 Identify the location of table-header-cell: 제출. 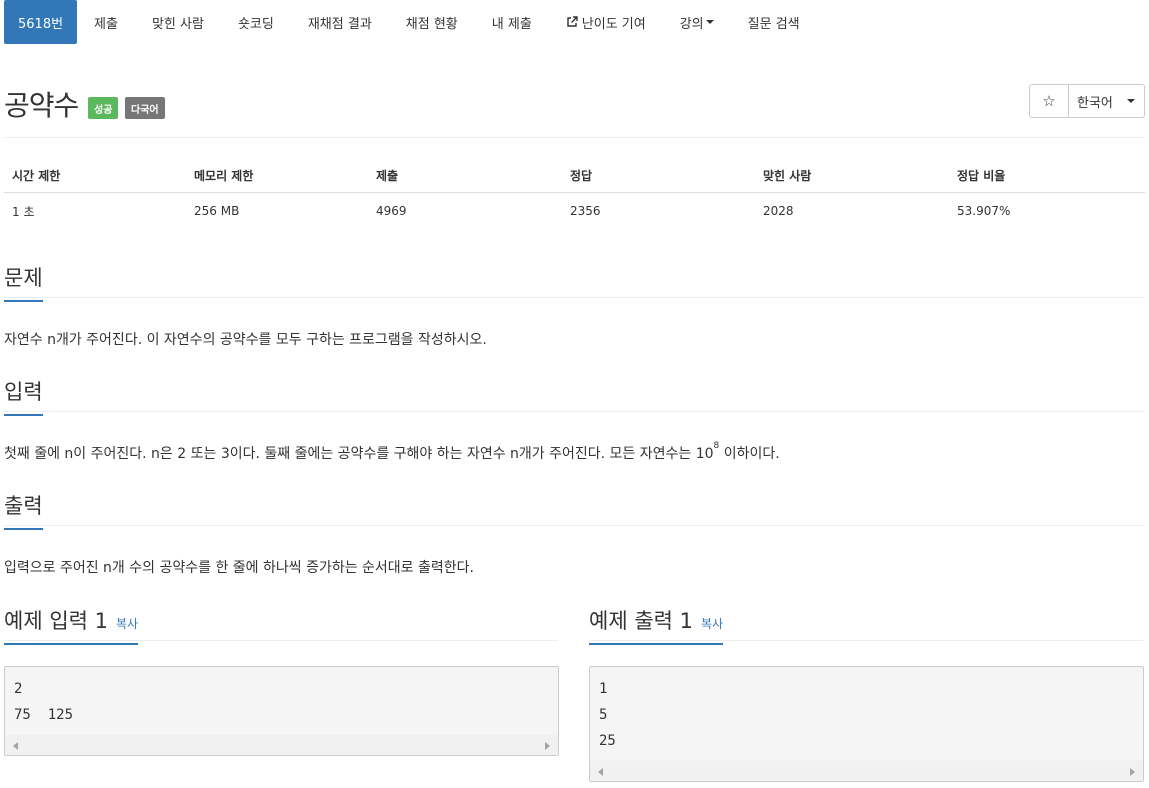
(387, 175).